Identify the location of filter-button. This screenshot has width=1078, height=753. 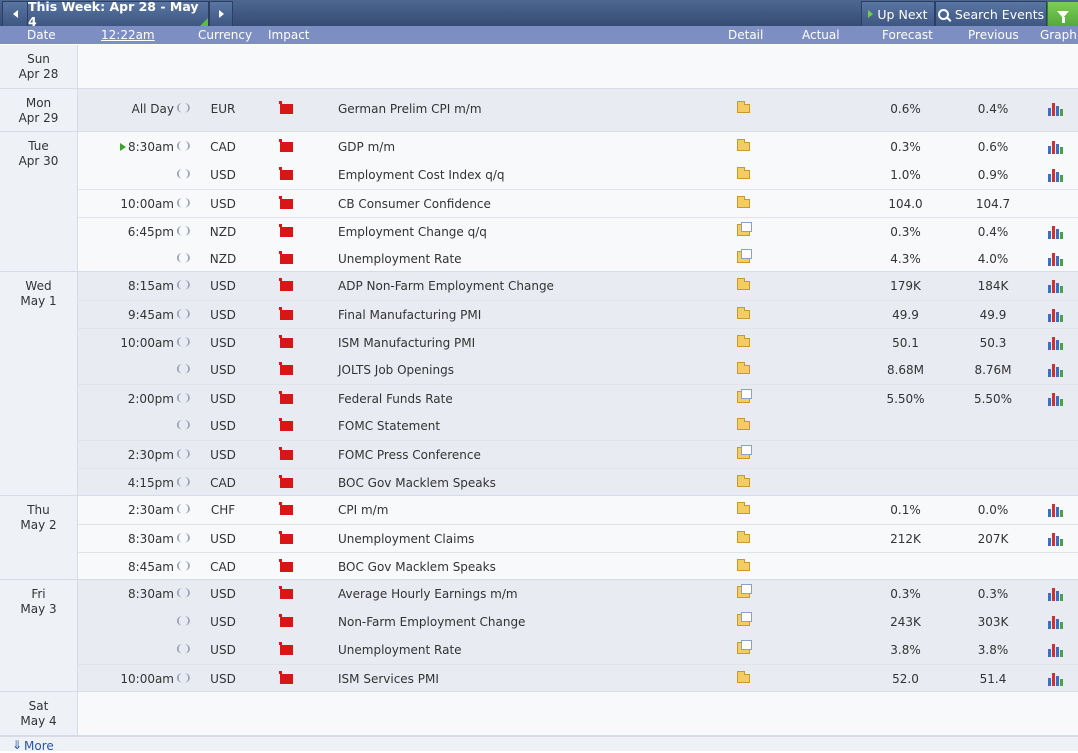
(1062, 14).